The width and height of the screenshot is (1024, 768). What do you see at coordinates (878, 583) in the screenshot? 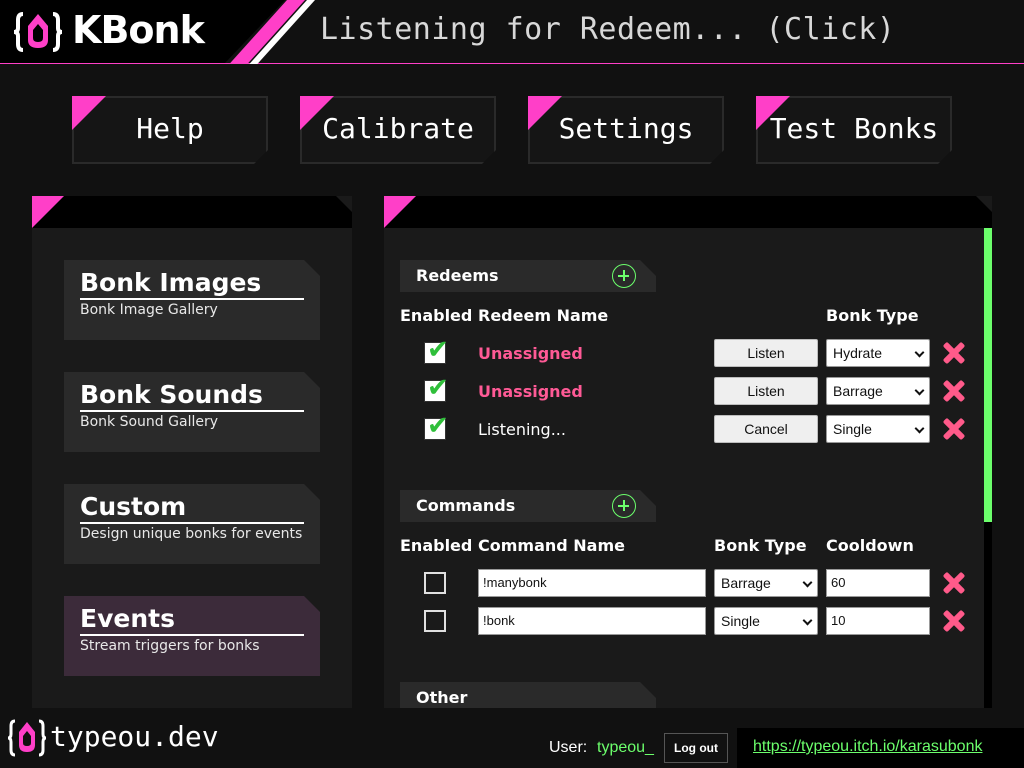
I see `cooldown-input: 60` at bounding box center [878, 583].